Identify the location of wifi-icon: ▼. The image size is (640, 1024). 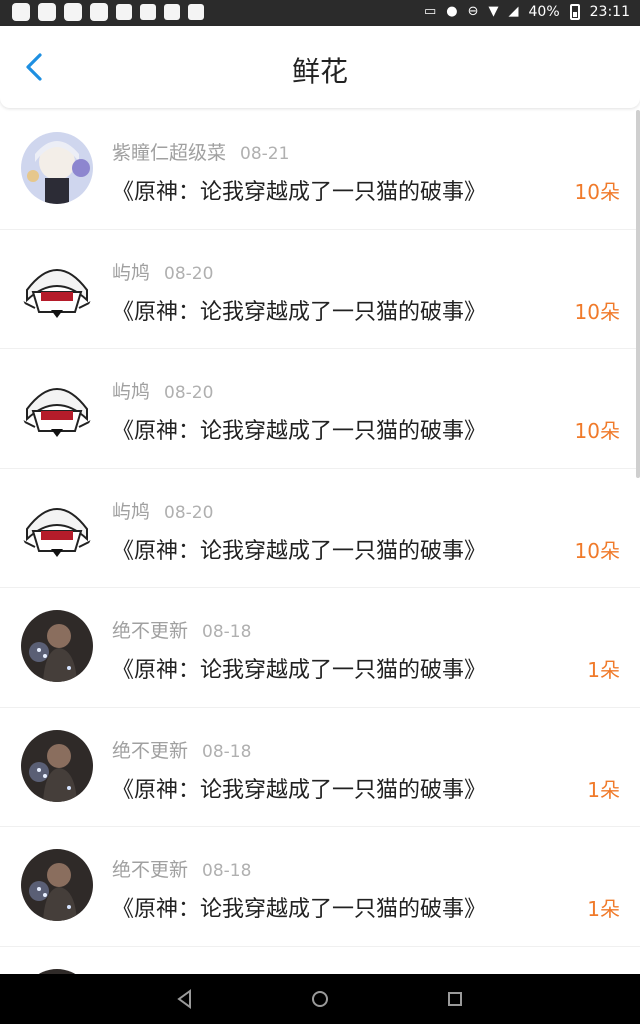
(493, 11).